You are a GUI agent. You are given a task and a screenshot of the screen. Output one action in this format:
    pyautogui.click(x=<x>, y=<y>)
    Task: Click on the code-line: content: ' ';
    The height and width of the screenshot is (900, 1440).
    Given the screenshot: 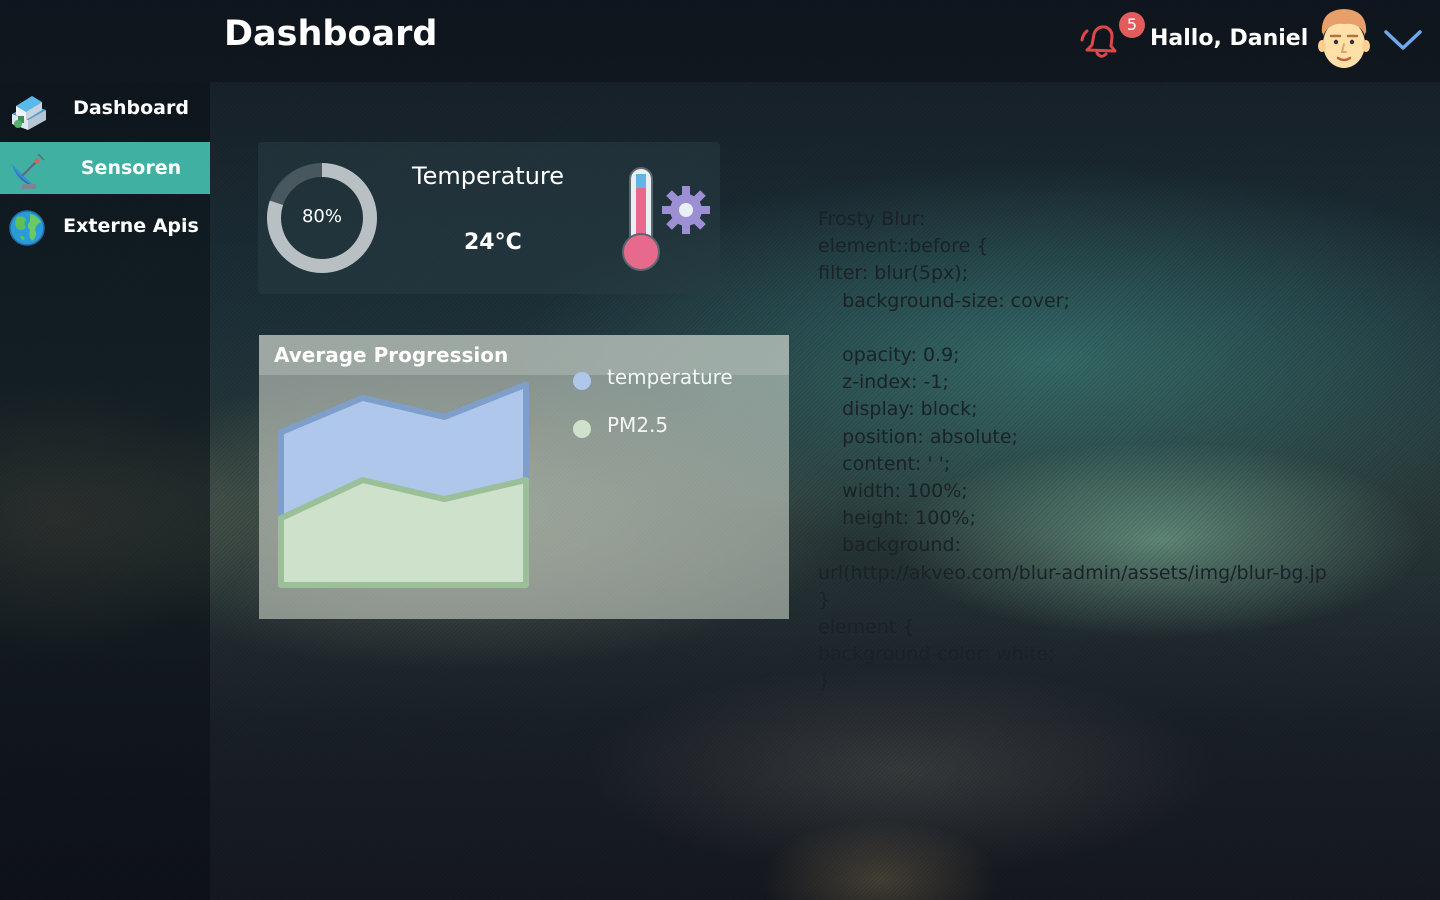 What is the action you would take?
    pyautogui.click(x=884, y=463)
    